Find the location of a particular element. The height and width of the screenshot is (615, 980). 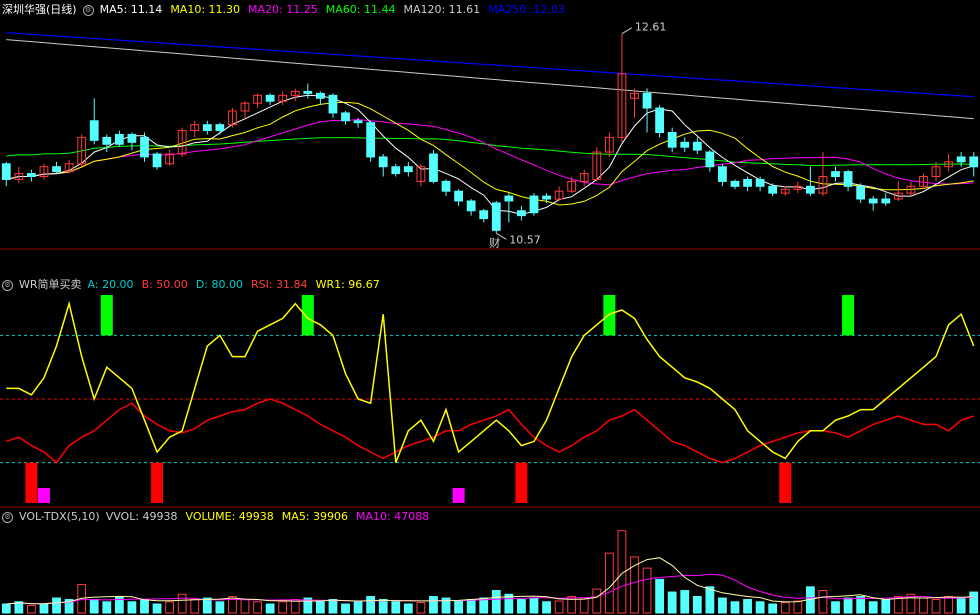

ma20-line is located at coordinates (490, 152).